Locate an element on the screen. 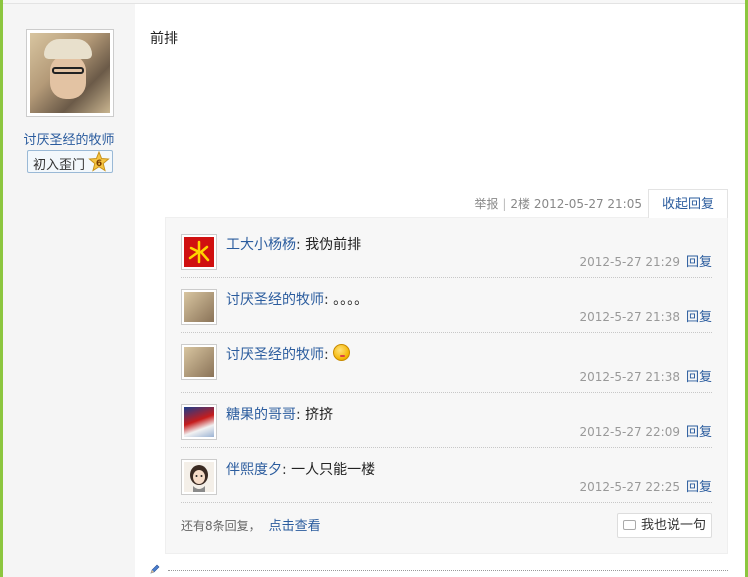 This screenshot has height=577, width=748. reply-body: 讨厌圣经的牧师: 。。。。 is located at coordinates (297, 299).